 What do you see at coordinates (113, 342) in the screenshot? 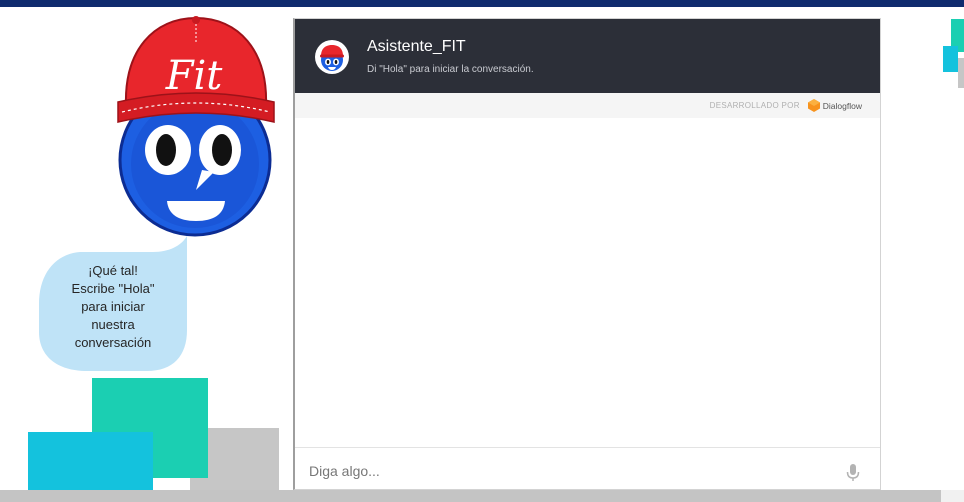
I see `bubble-line: conversación` at bounding box center [113, 342].